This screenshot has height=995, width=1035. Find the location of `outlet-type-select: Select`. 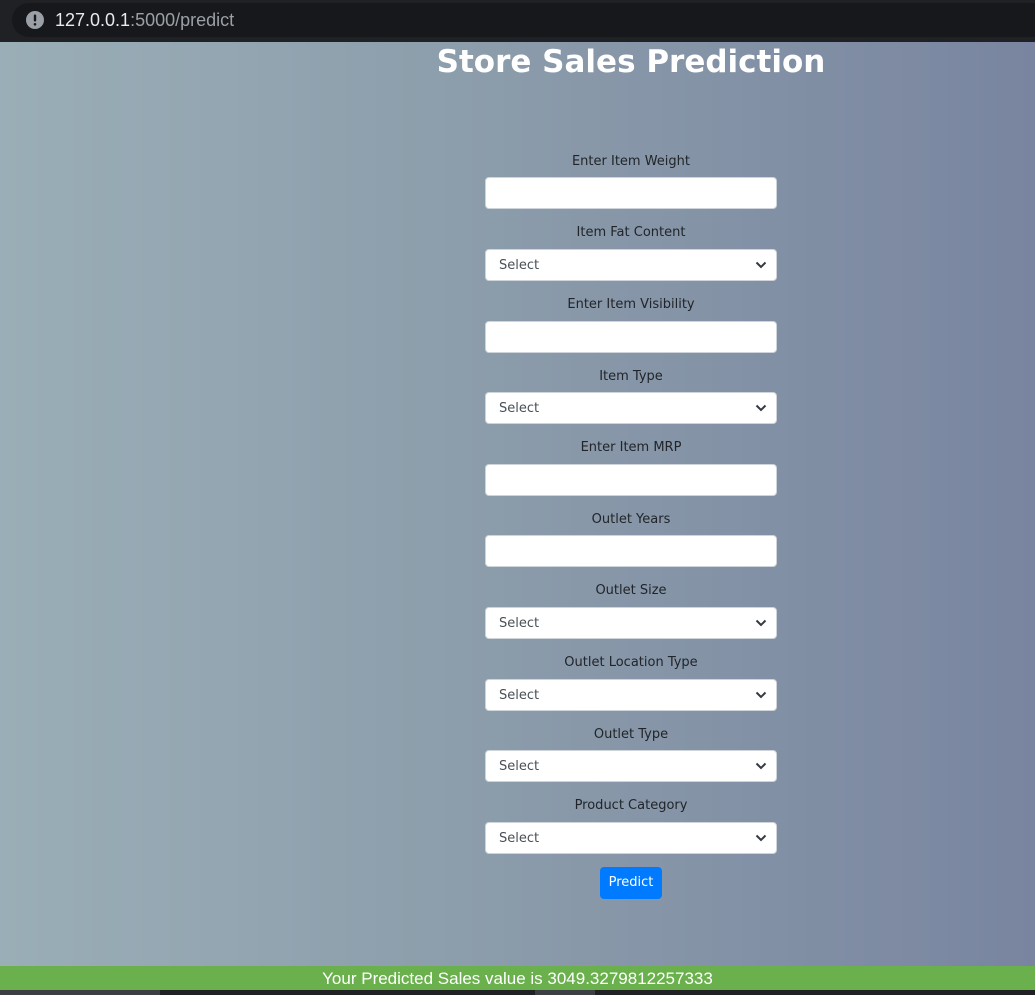

outlet-type-select: Select is located at coordinates (631, 766).